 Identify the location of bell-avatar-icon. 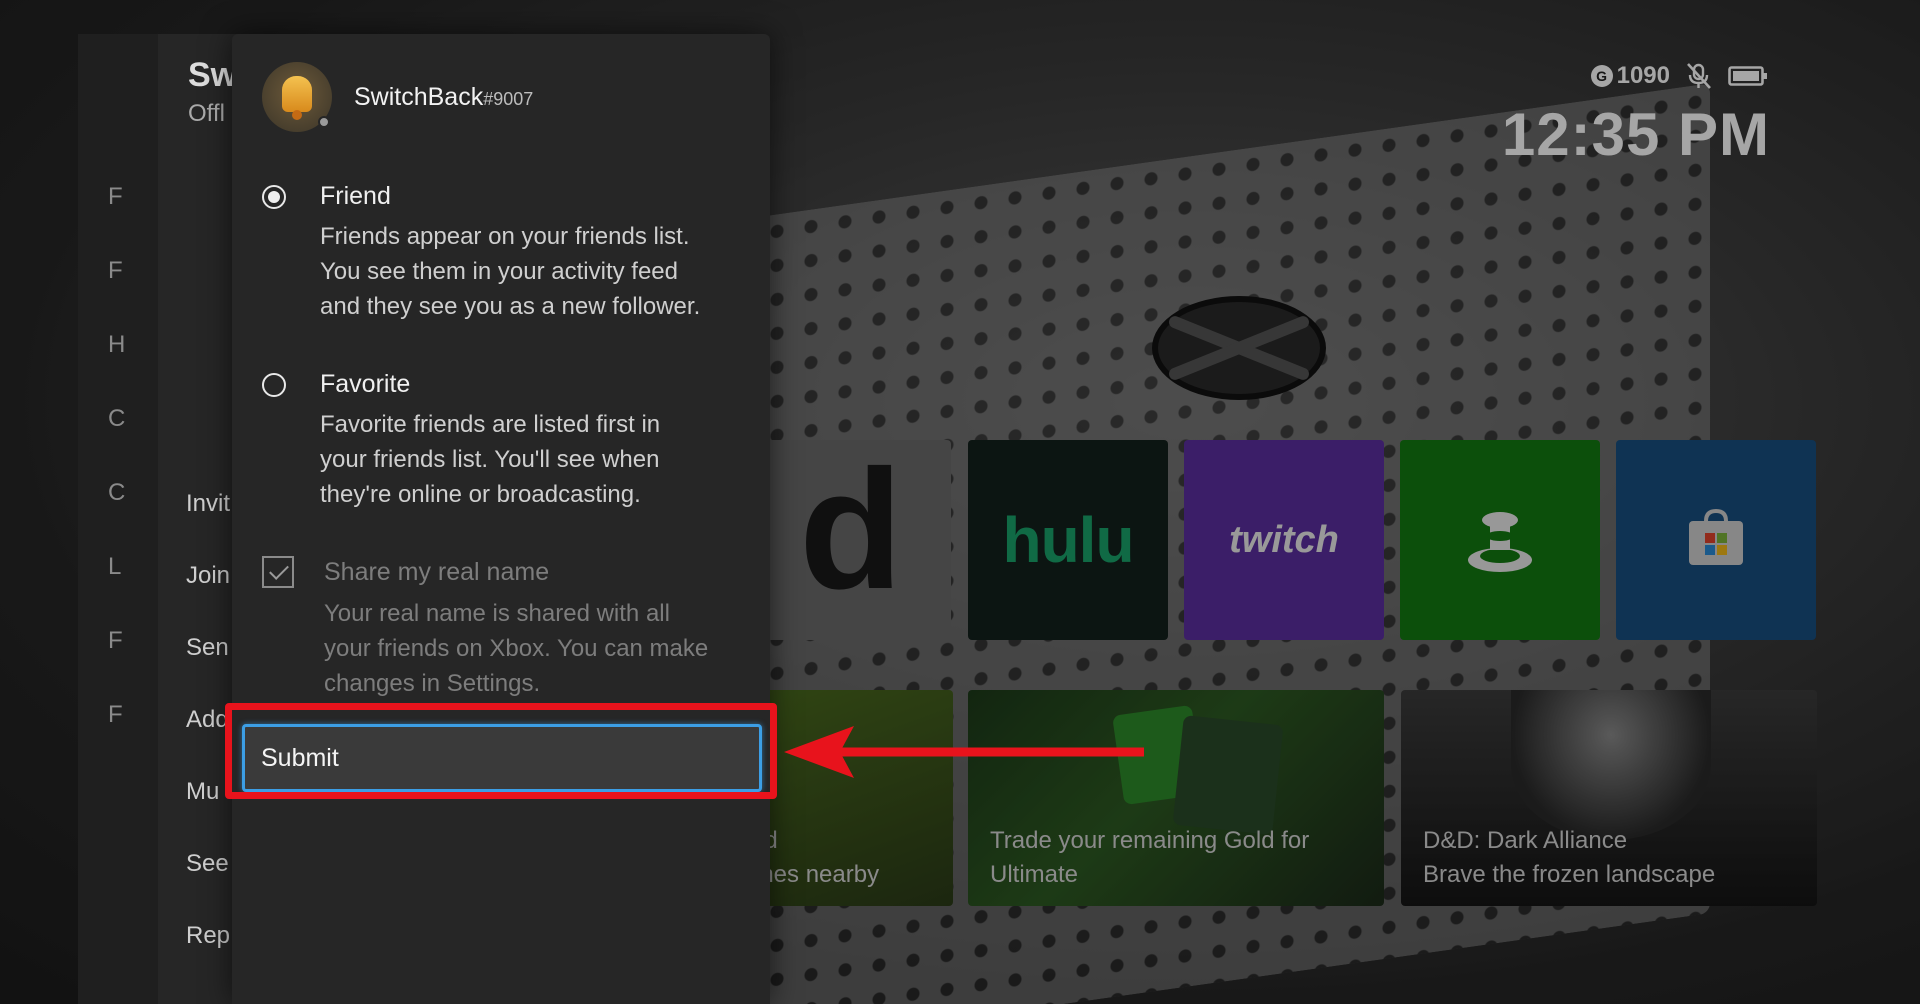
(297, 98).